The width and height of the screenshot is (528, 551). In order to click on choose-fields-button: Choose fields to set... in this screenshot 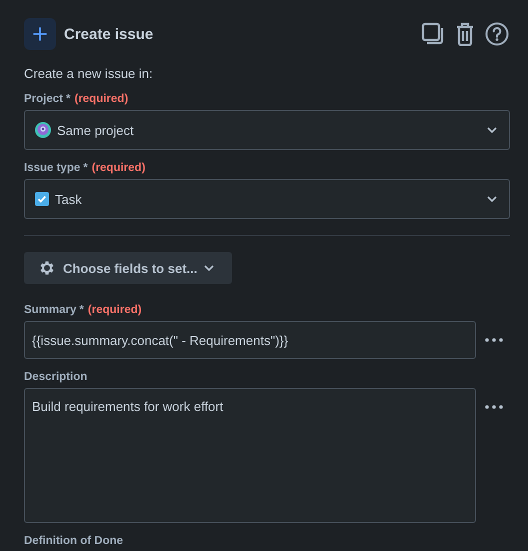, I will do `click(128, 268)`.